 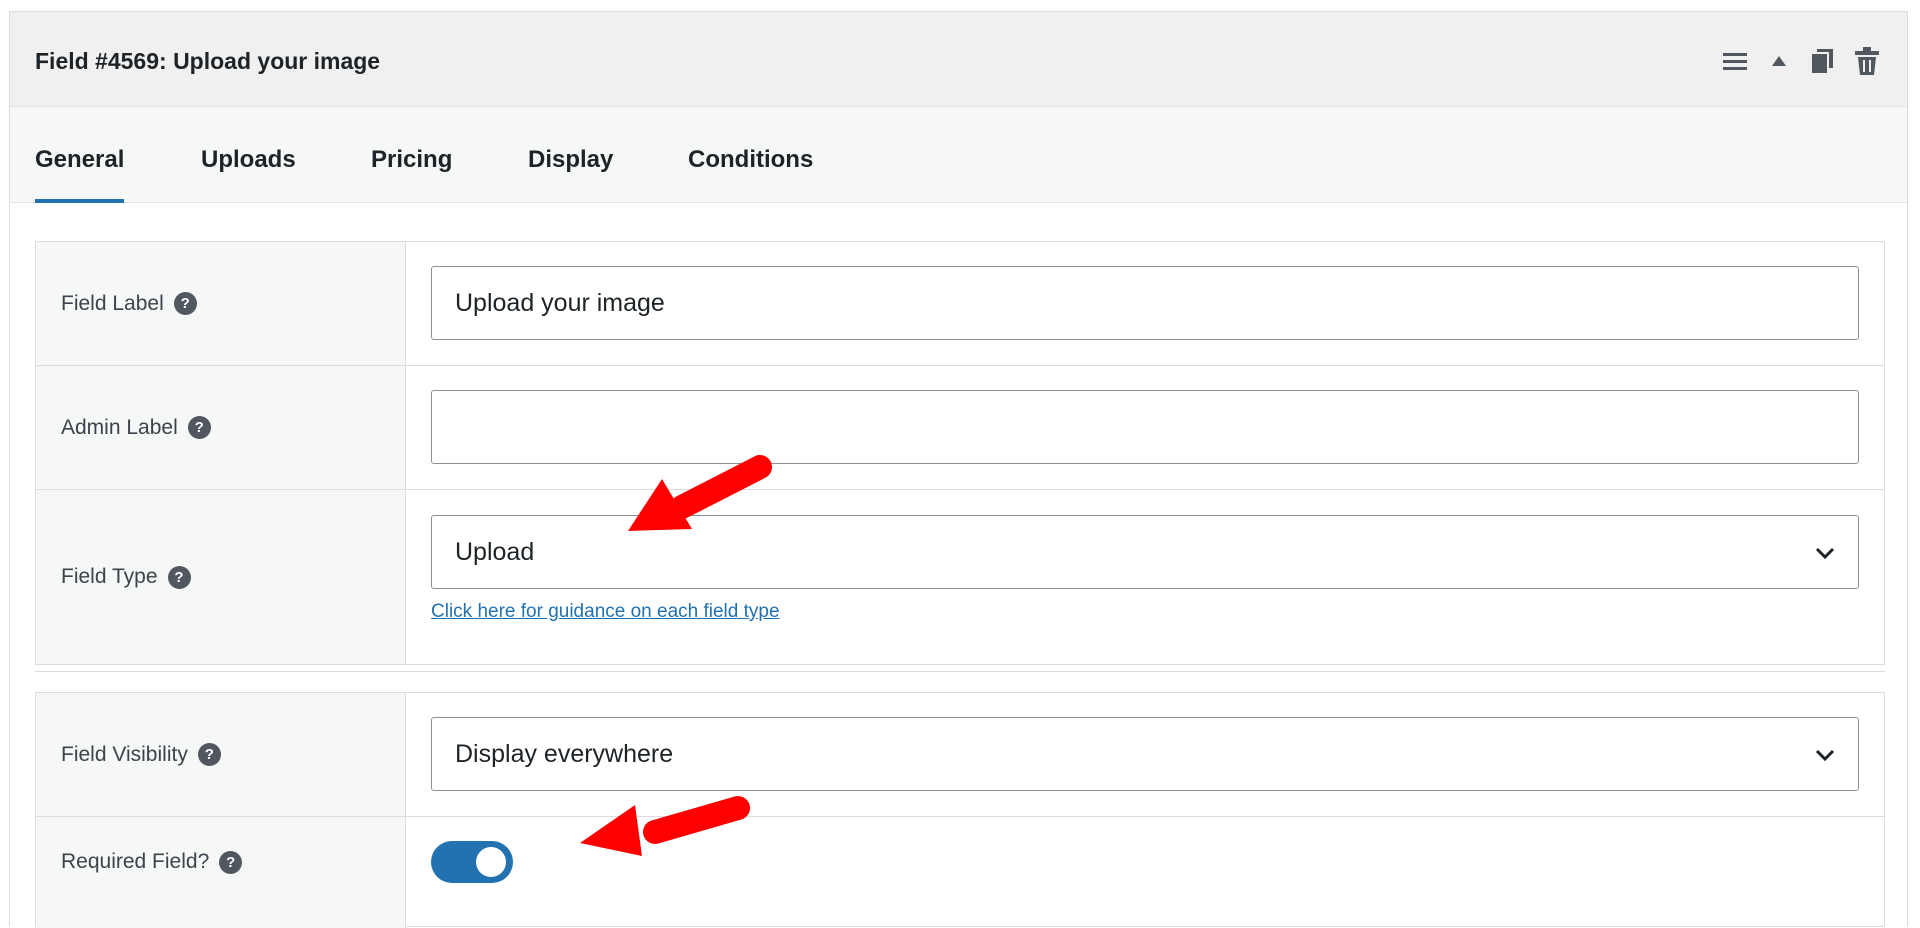 I want to click on tab-conditions: Conditions, so click(x=750, y=155).